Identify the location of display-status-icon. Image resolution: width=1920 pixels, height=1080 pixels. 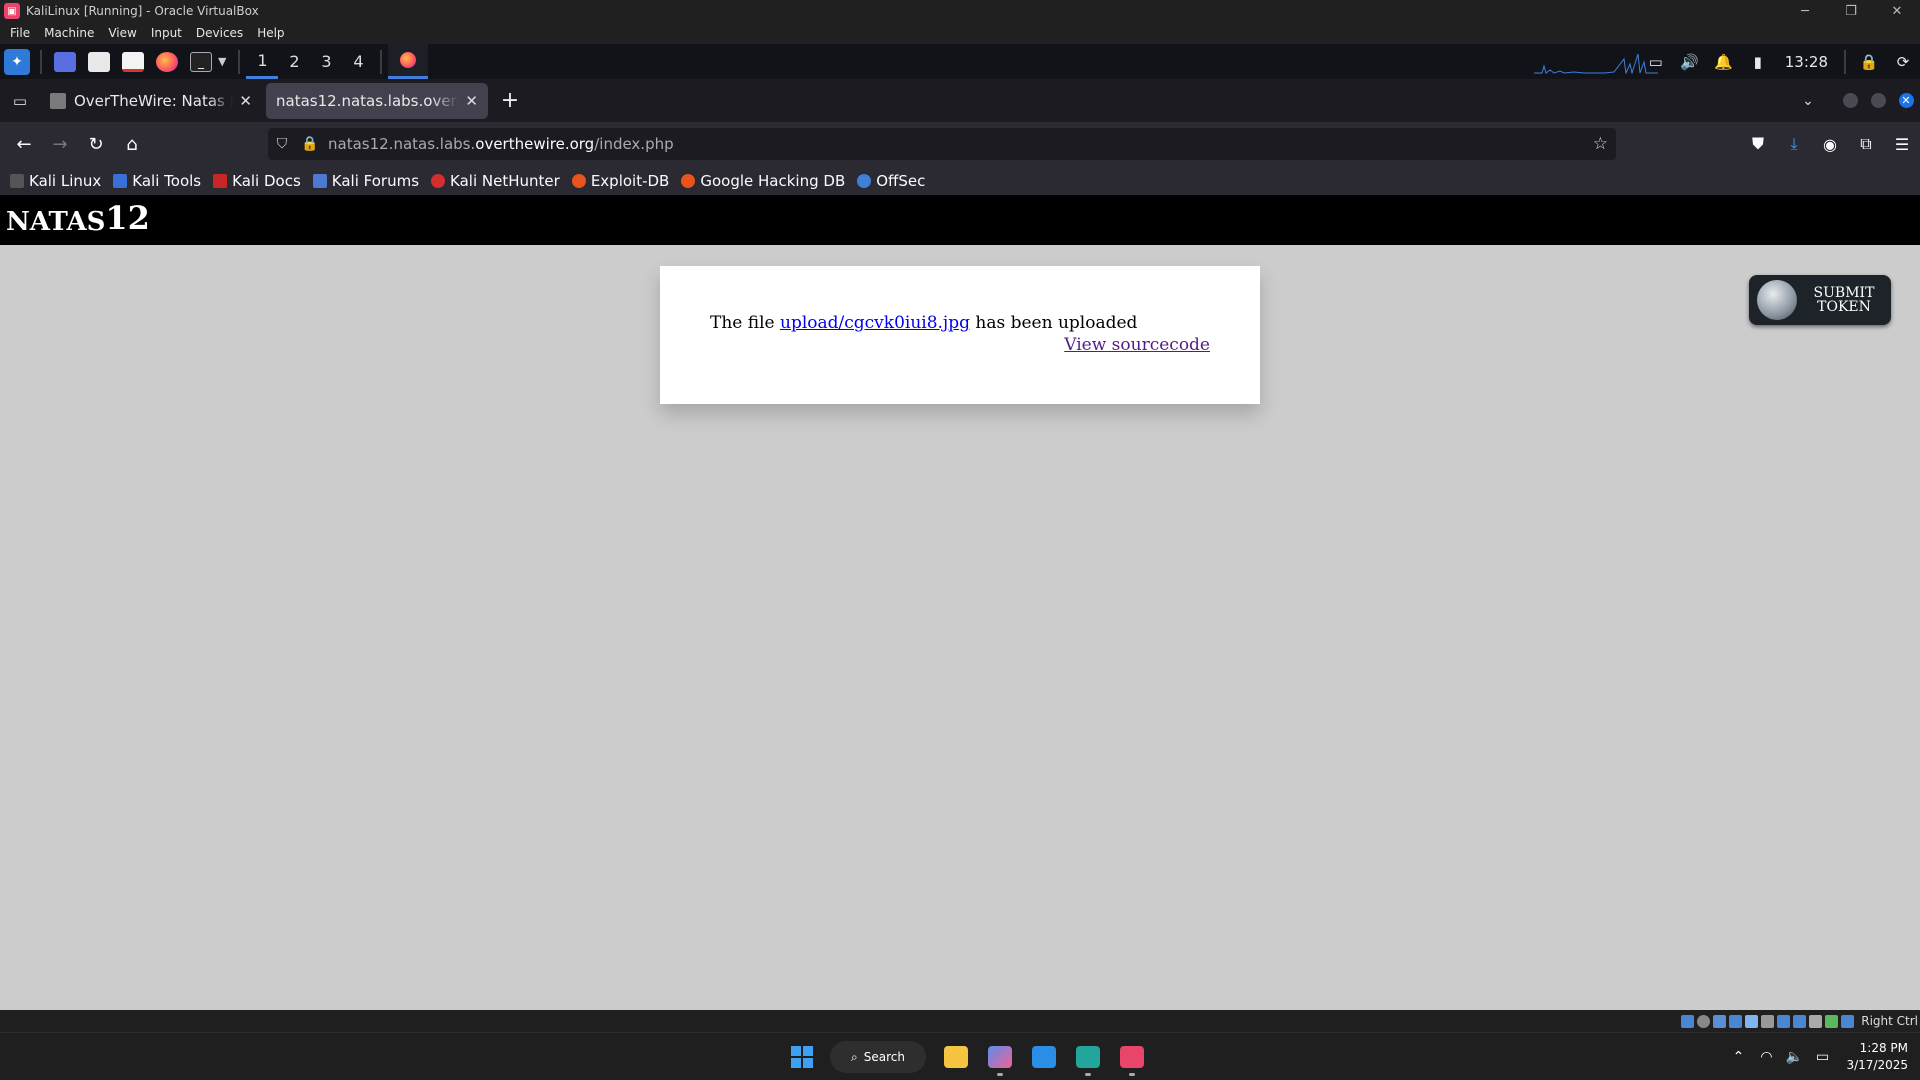
(1783, 1021).